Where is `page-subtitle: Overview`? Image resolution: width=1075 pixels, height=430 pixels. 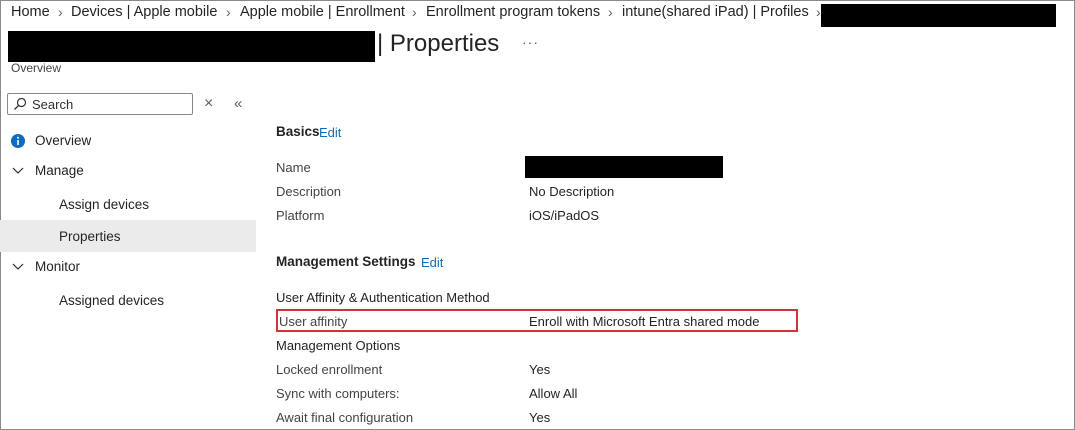 page-subtitle: Overview is located at coordinates (36, 68).